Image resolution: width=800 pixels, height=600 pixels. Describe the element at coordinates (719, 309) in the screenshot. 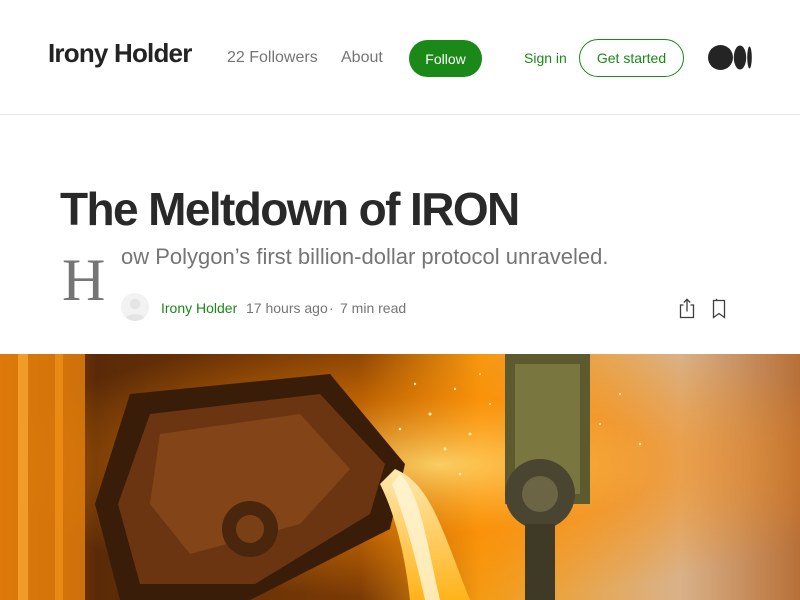

I see `bookmark-icon` at that location.